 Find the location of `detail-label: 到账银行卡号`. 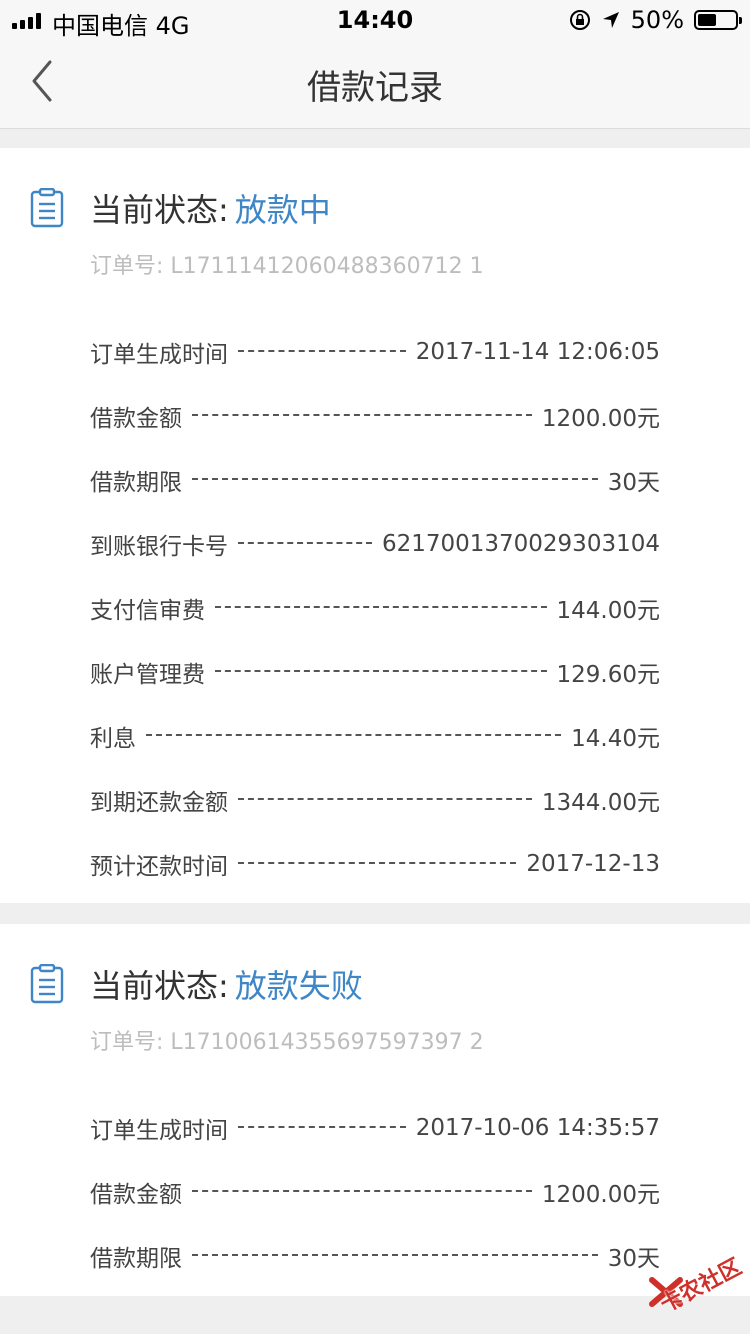

detail-label: 到账银行卡号 is located at coordinates (159, 547).